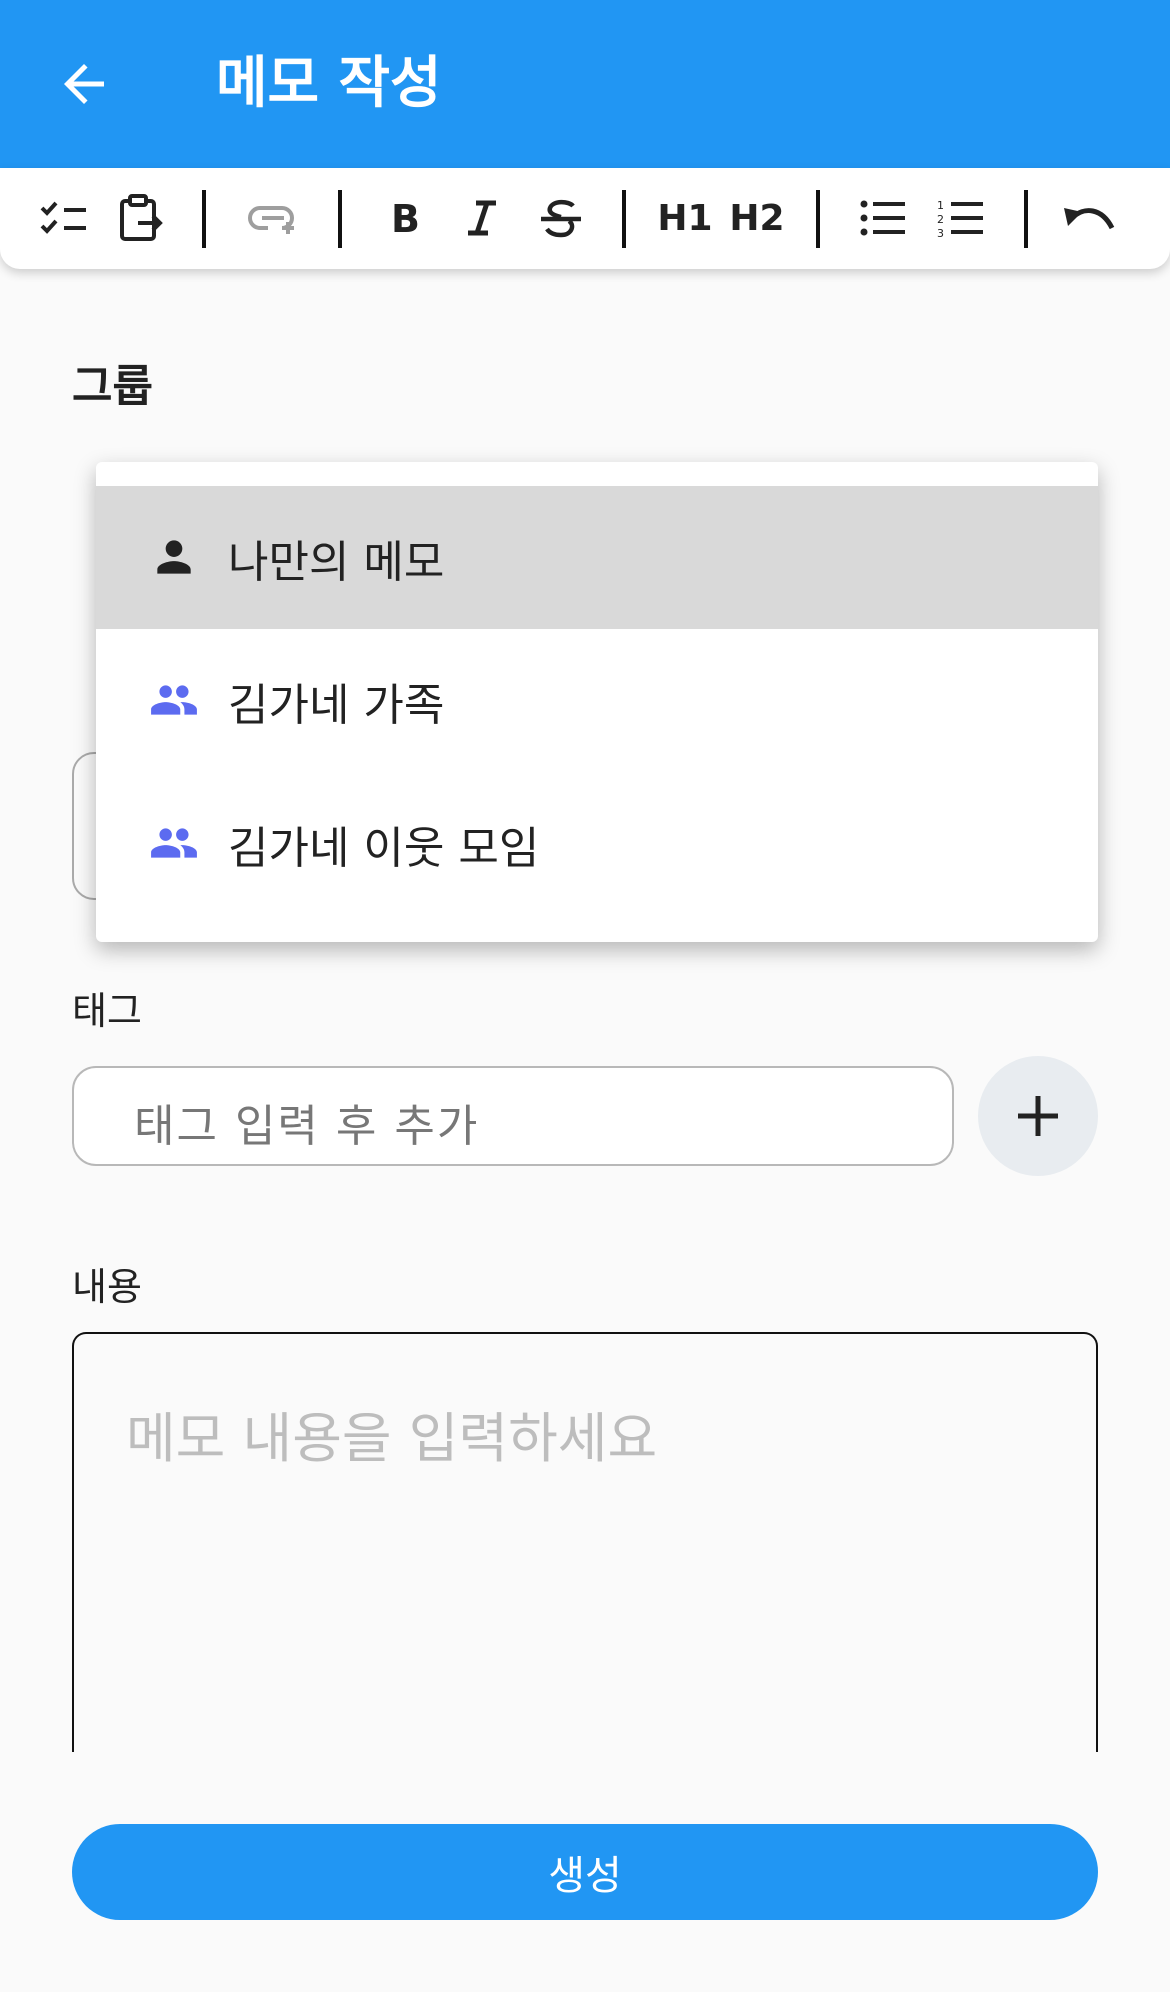  I want to click on create-button-label: 생성, so click(585, 1876).